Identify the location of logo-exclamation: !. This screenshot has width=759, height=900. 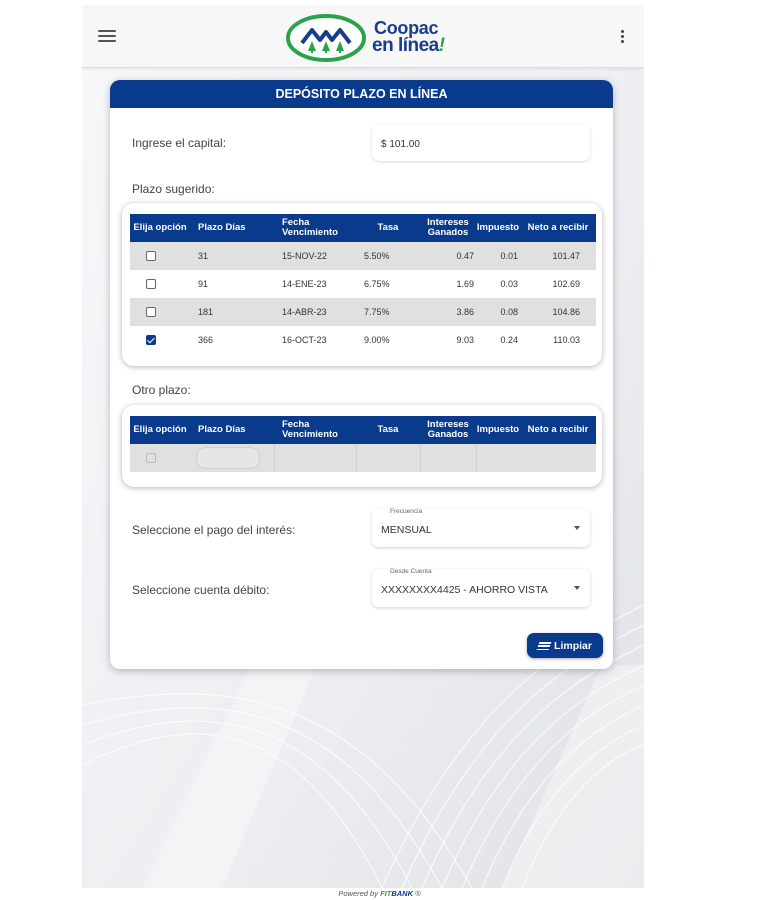
(441, 45).